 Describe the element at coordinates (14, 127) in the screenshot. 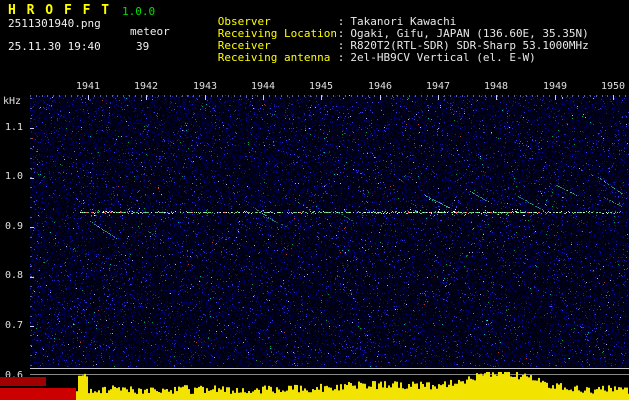

I see `freq-label: 1.1` at that location.